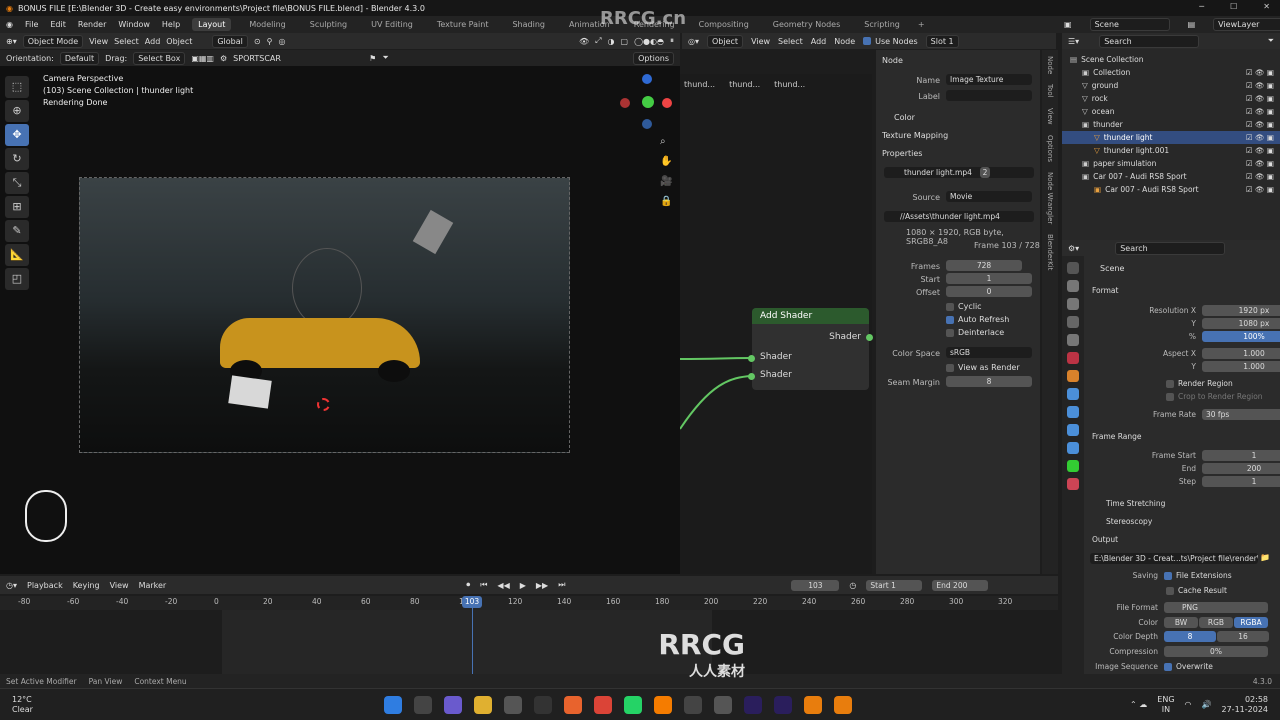 The height and width of the screenshot is (720, 1280). Describe the element at coordinates (11, 41) in the screenshot. I see `editor-type-icon: ⊕▾` at that location.